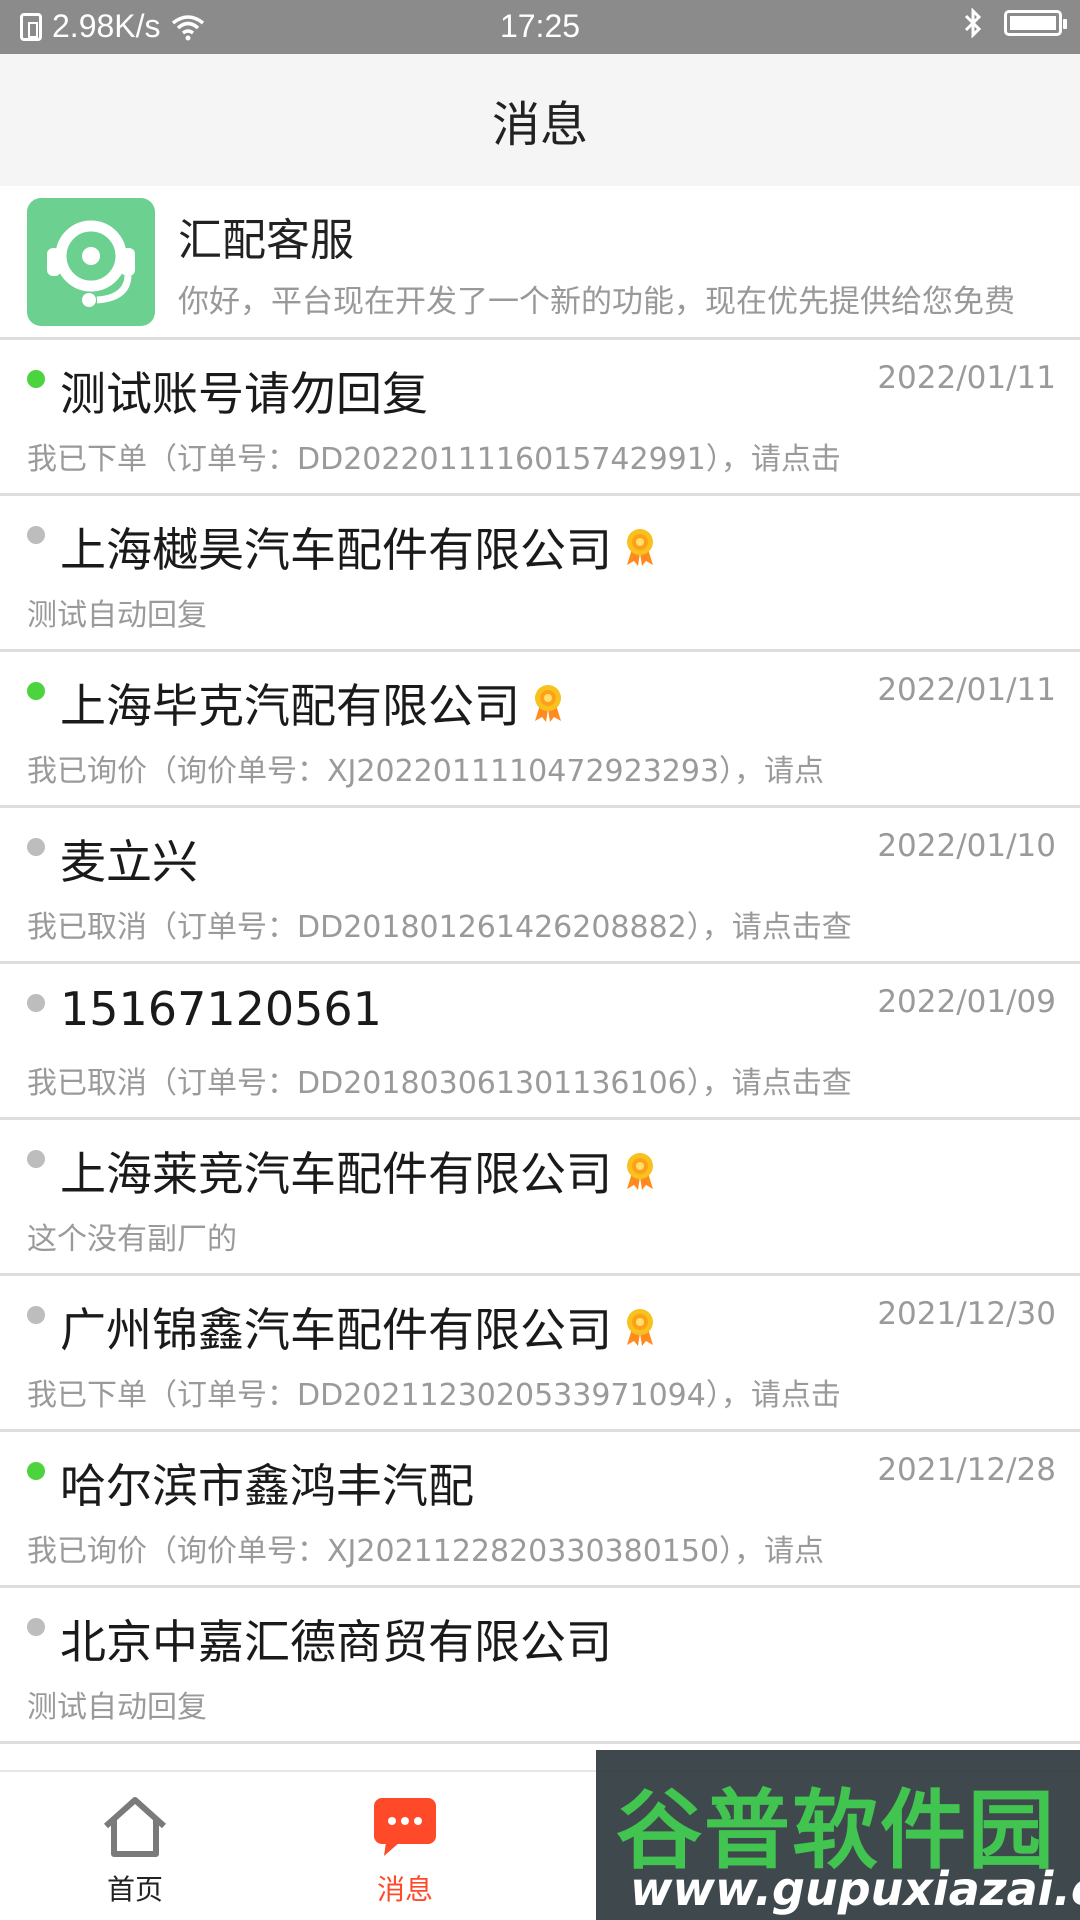 This screenshot has width=1080, height=1920. Describe the element at coordinates (244, 394) in the screenshot. I see `conversation-name: 测试账号请勿回复` at that location.